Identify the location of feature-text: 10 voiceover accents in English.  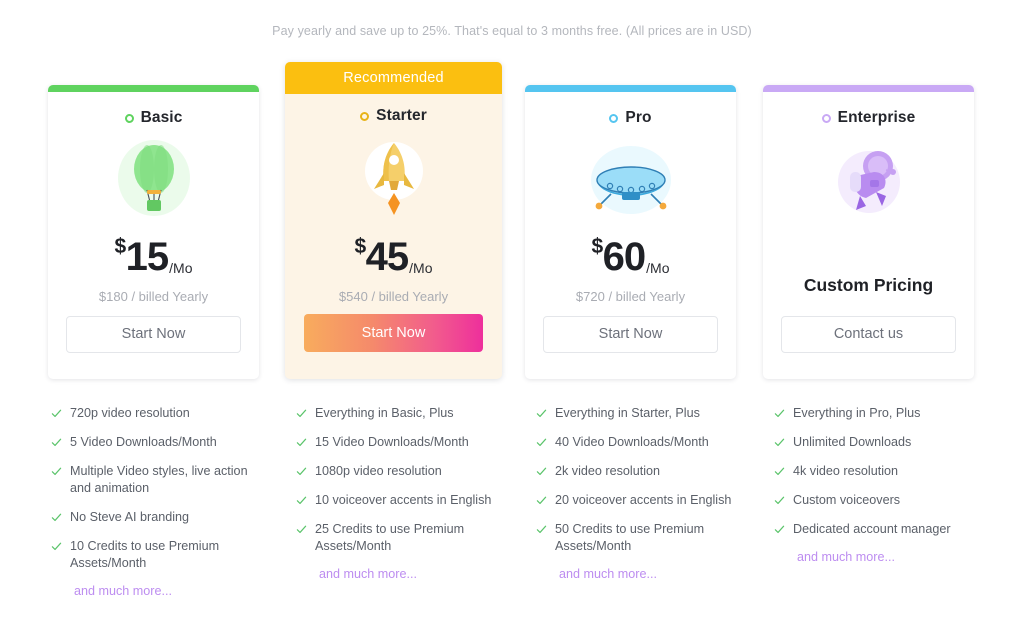
(403, 500).